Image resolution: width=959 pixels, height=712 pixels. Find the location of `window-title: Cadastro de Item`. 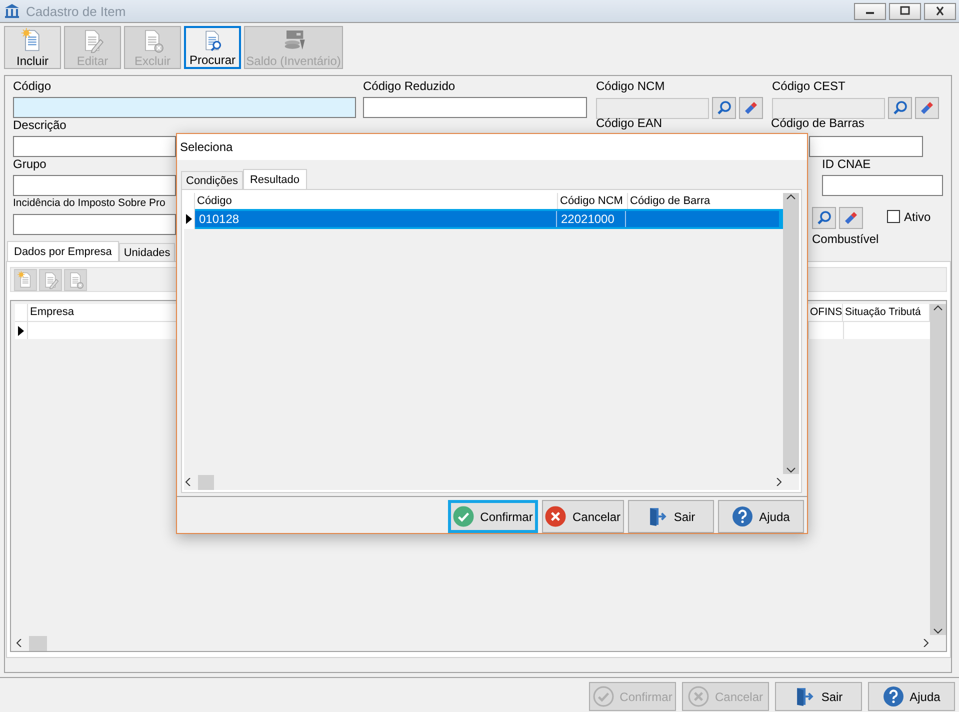

window-title: Cadastro de Item is located at coordinates (76, 11).